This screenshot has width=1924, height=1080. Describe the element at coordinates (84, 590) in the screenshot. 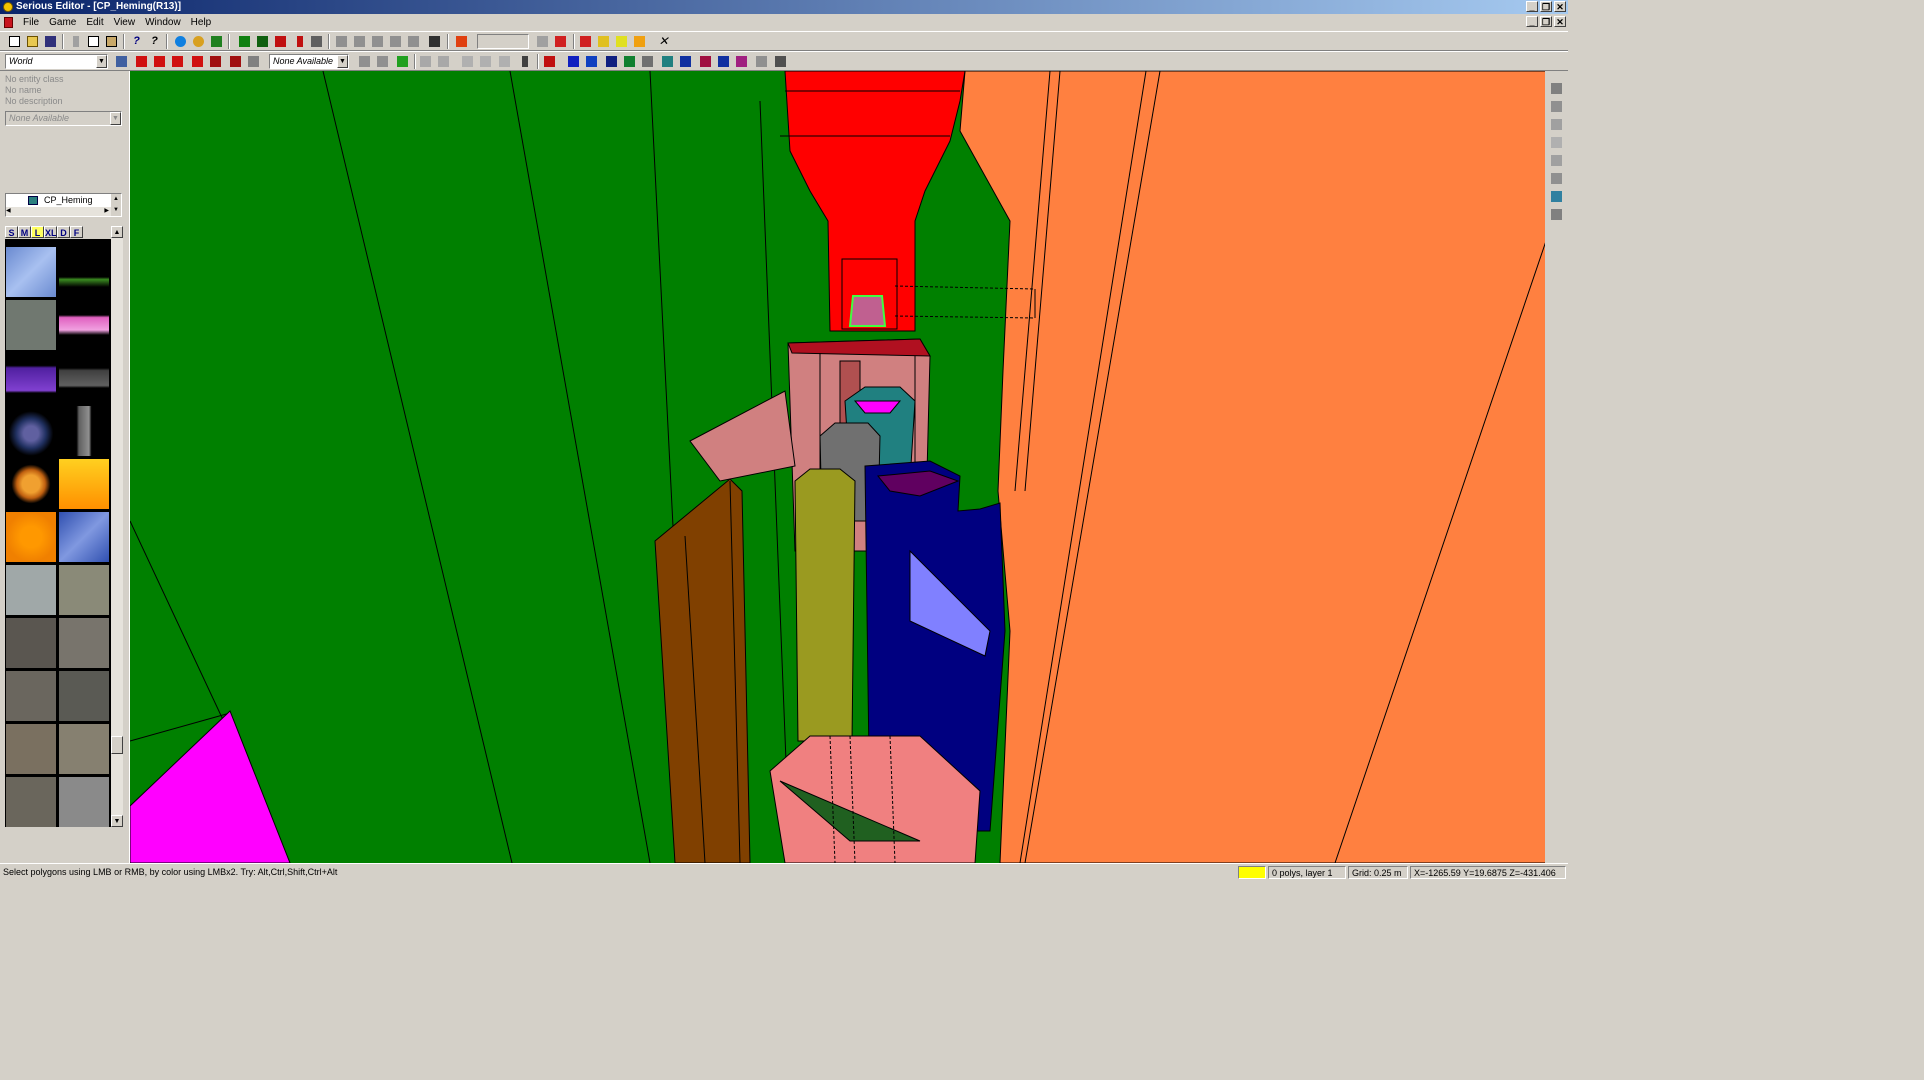

I see `texture-tile-rock` at that location.